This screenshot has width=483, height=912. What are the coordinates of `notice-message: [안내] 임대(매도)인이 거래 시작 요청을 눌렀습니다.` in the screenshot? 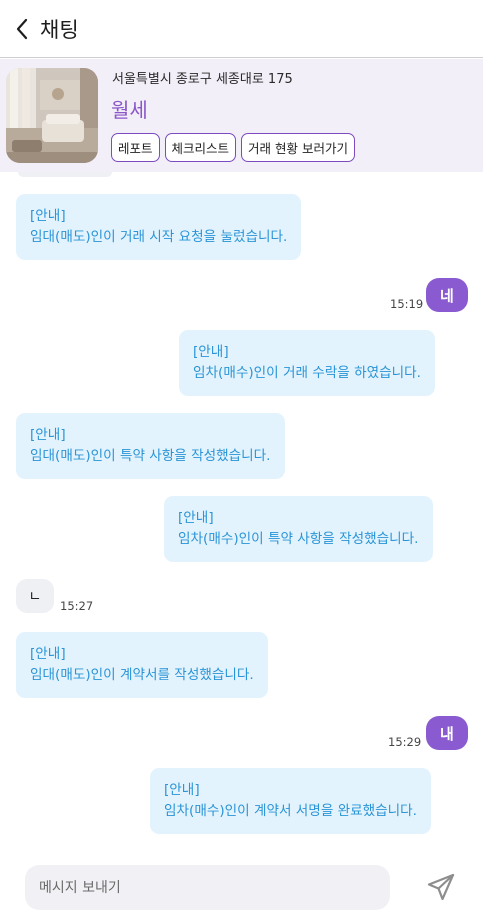 It's located at (159, 227).